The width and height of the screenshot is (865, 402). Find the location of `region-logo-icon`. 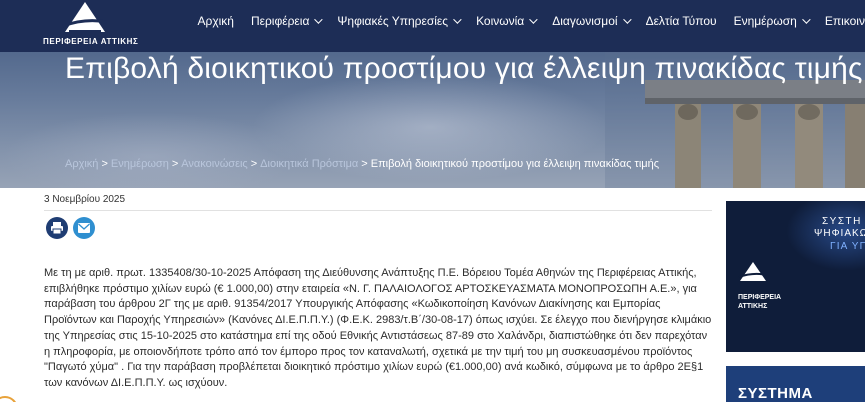

region-logo-icon is located at coordinates (753, 271).